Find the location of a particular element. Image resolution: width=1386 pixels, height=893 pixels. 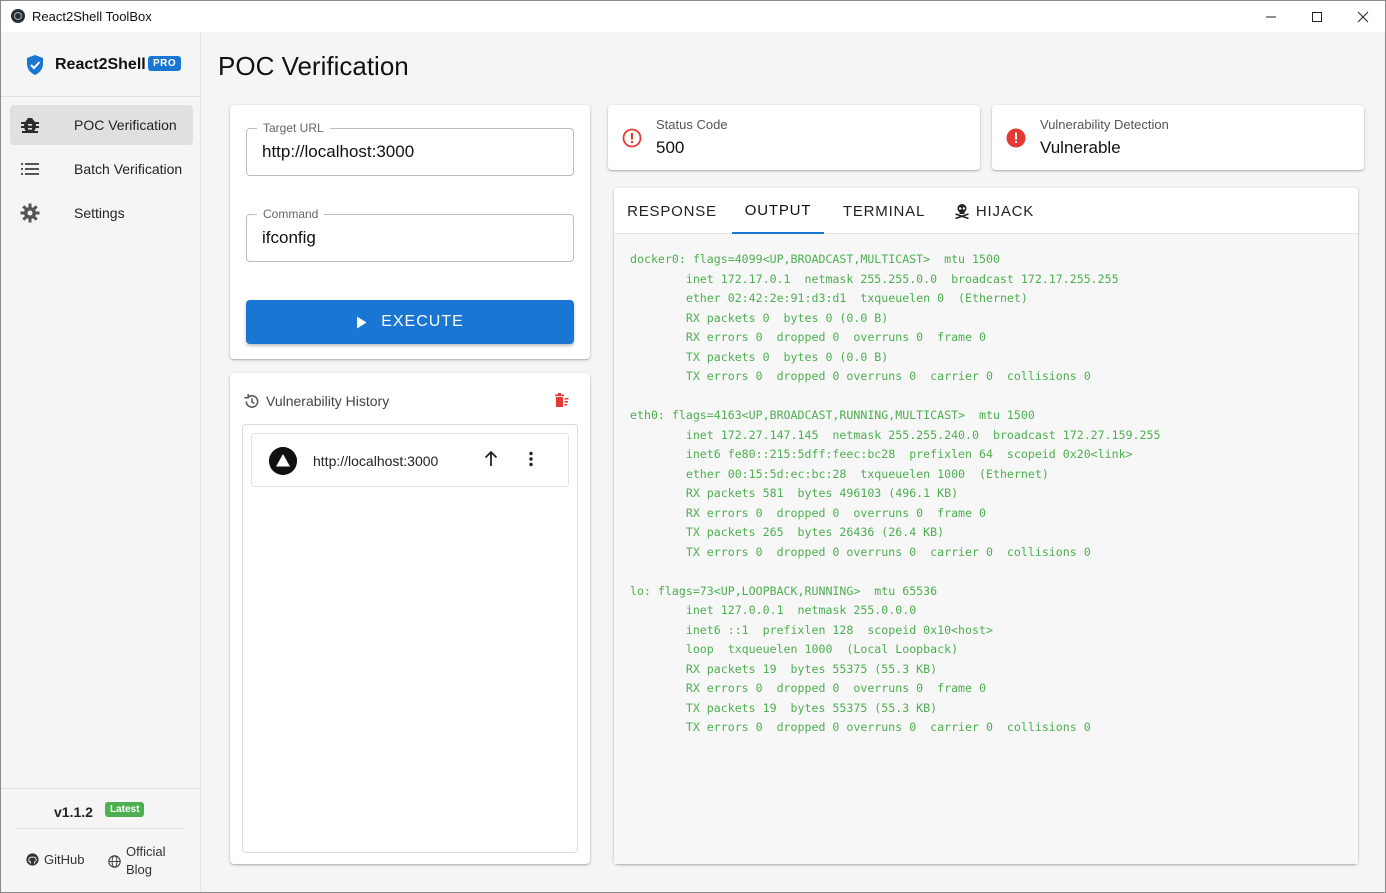

vulnerability-detection-value: Vulnerable is located at coordinates (1080, 147).